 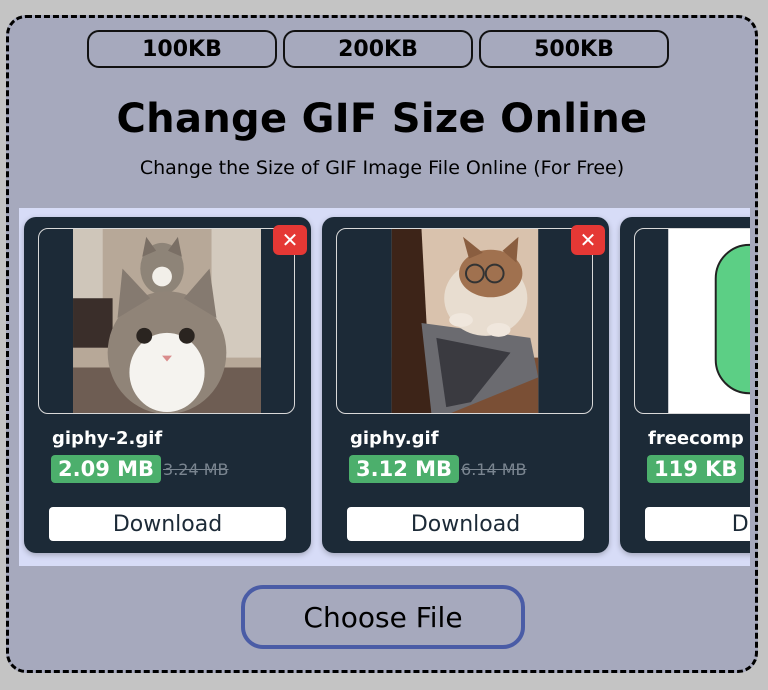 What do you see at coordinates (709, 321) in the screenshot?
I see `green-shape-image` at bounding box center [709, 321].